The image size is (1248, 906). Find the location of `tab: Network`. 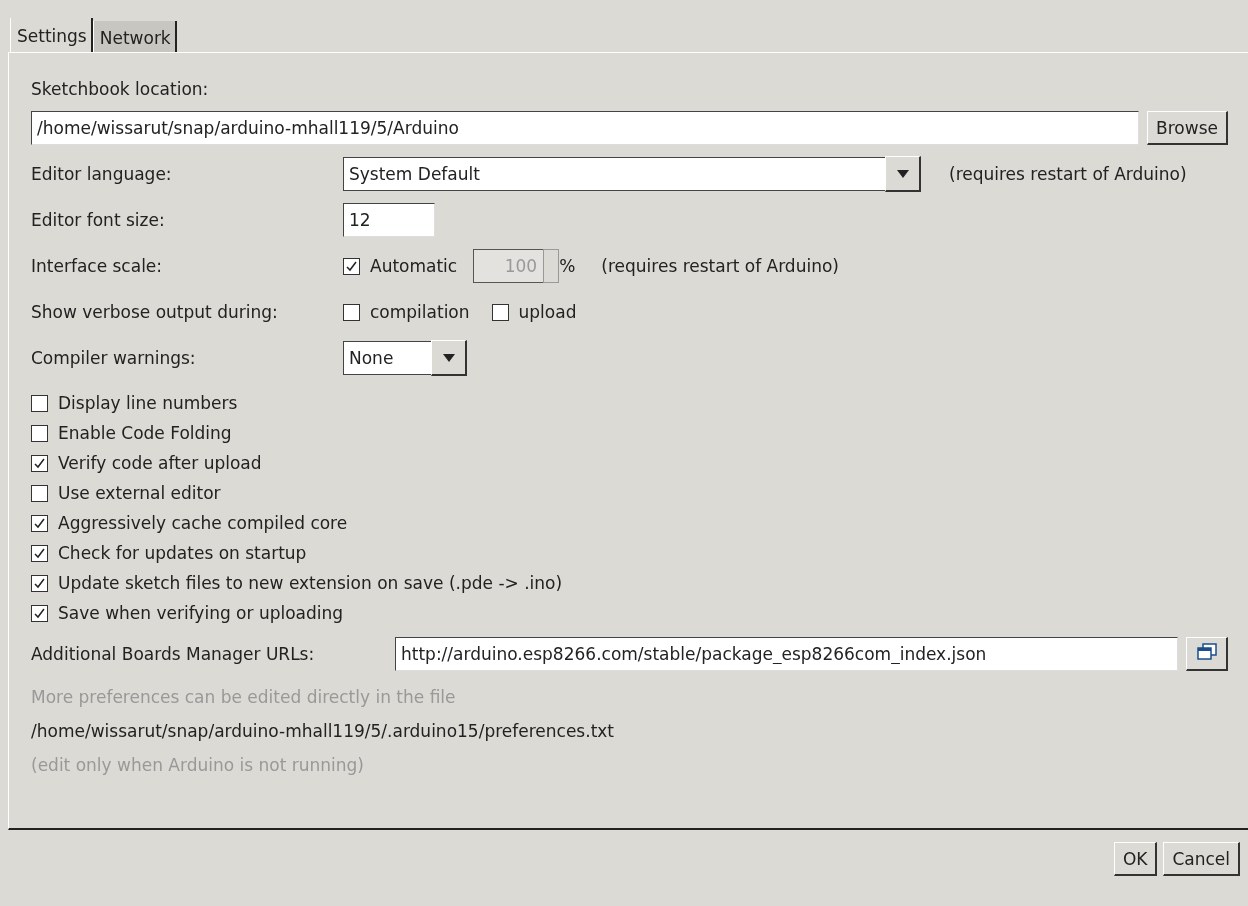

tab: Network is located at coordinates (134, 36).